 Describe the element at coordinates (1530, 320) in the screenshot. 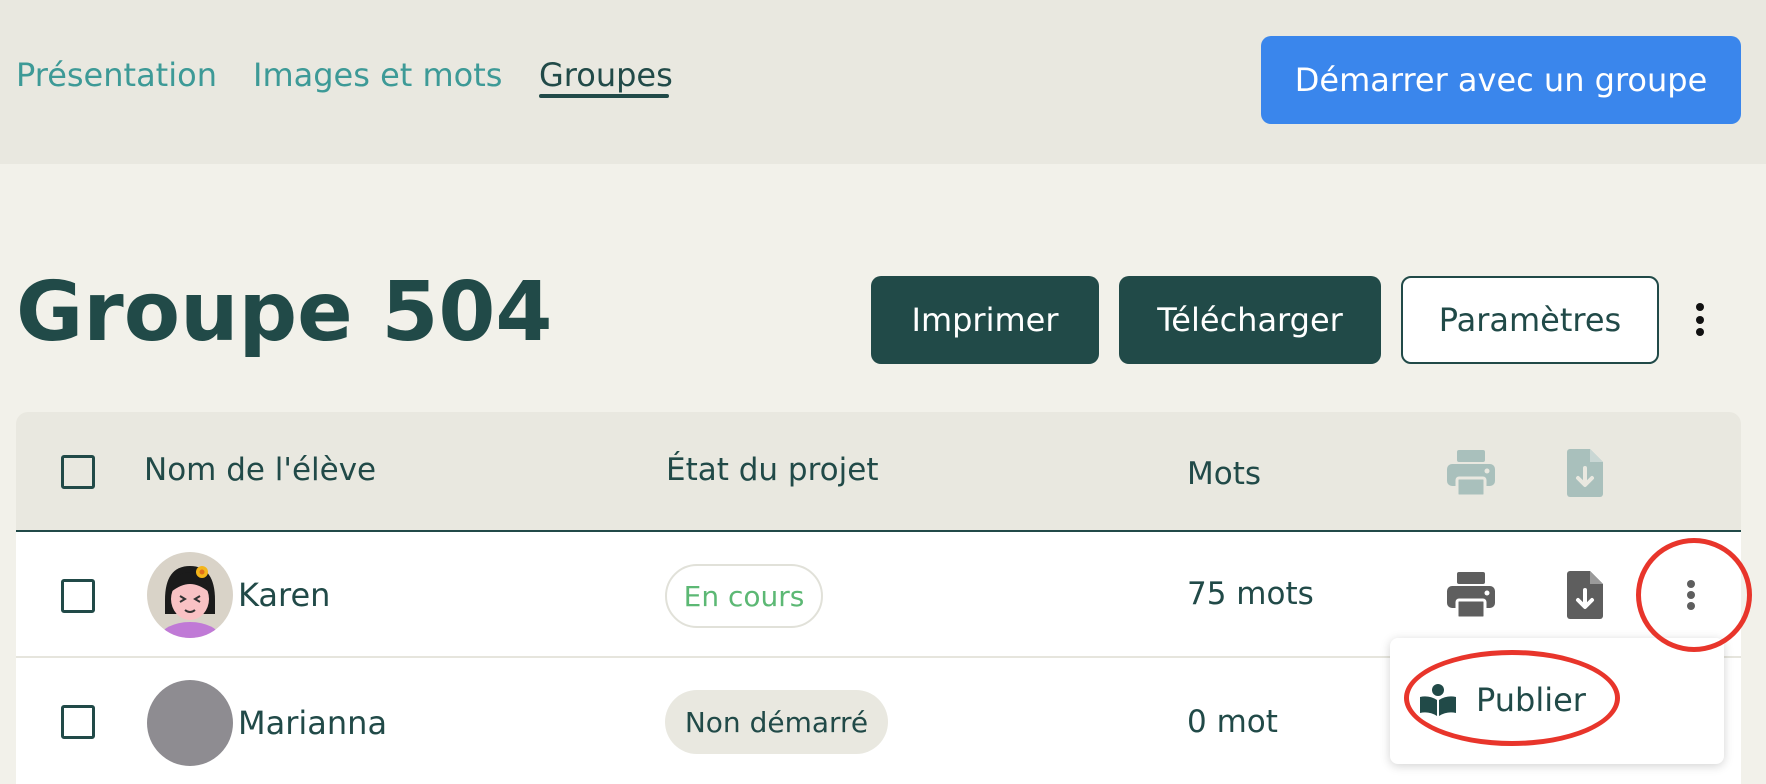

I see `settings-button: Paramètres` at that location.